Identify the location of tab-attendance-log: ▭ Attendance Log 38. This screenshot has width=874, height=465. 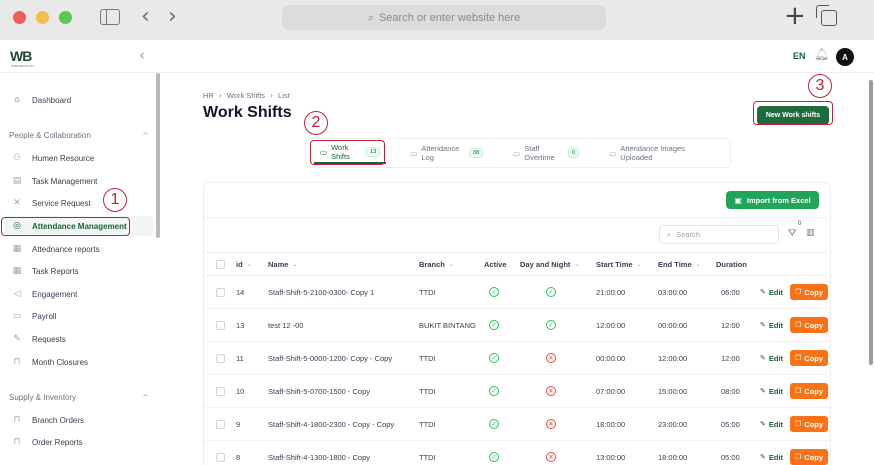
(446, 153).